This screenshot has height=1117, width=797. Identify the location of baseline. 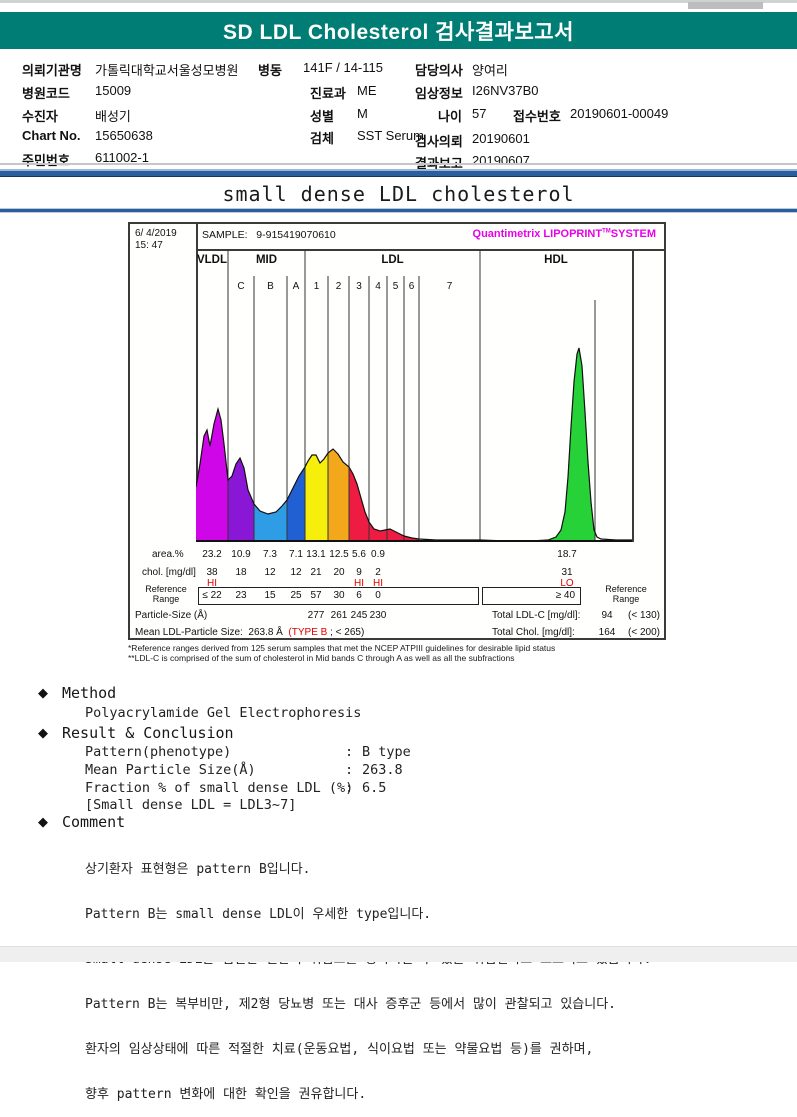
(414, 541).